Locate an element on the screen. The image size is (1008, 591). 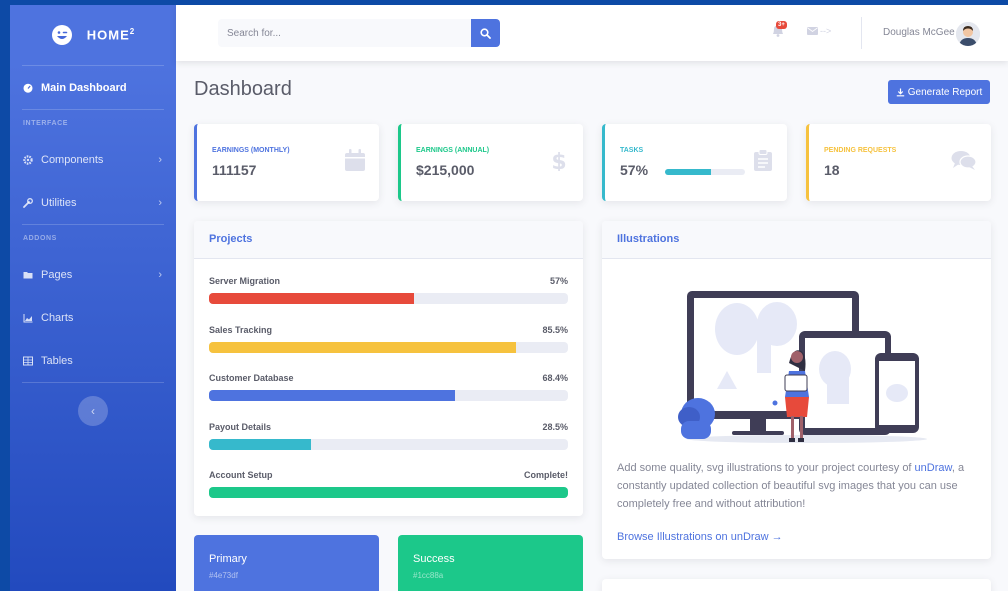
sidebar-item-tables: Tables is located at coordinates (93, 360).